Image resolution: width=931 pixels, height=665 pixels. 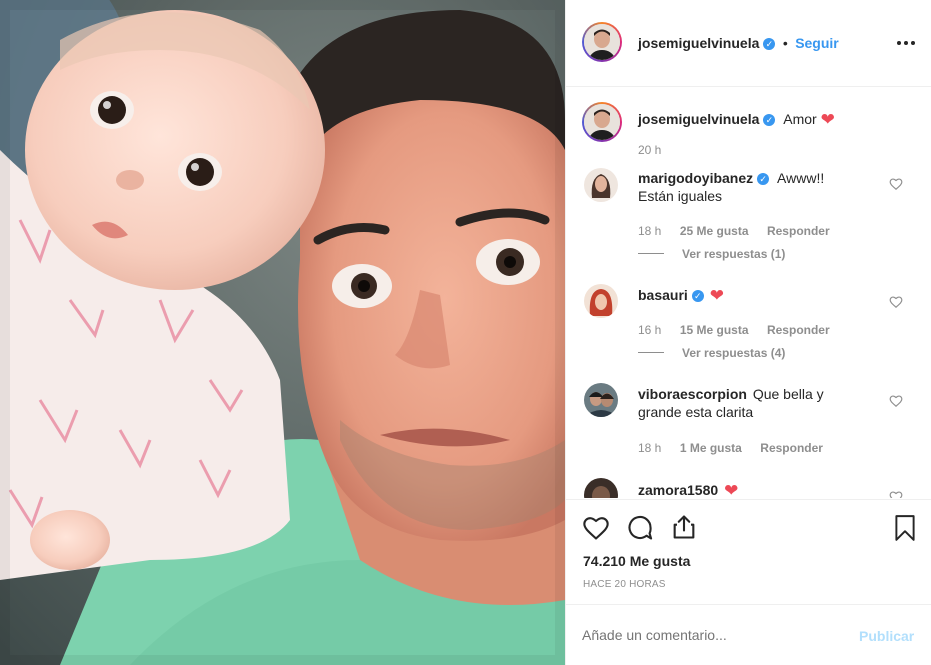 I want to click on author-avatar-image, so click(x=602, y=42).